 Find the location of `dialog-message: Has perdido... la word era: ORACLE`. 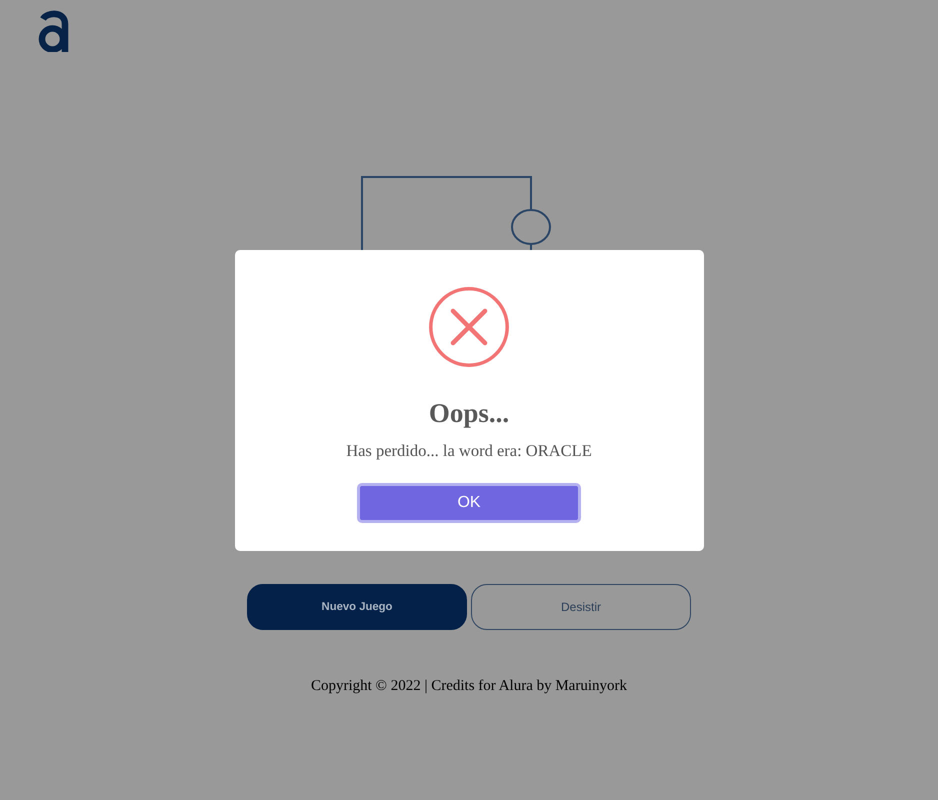

dialog-message: Has perdido... la word era: ORACLE is located at coordinates (469, 451).